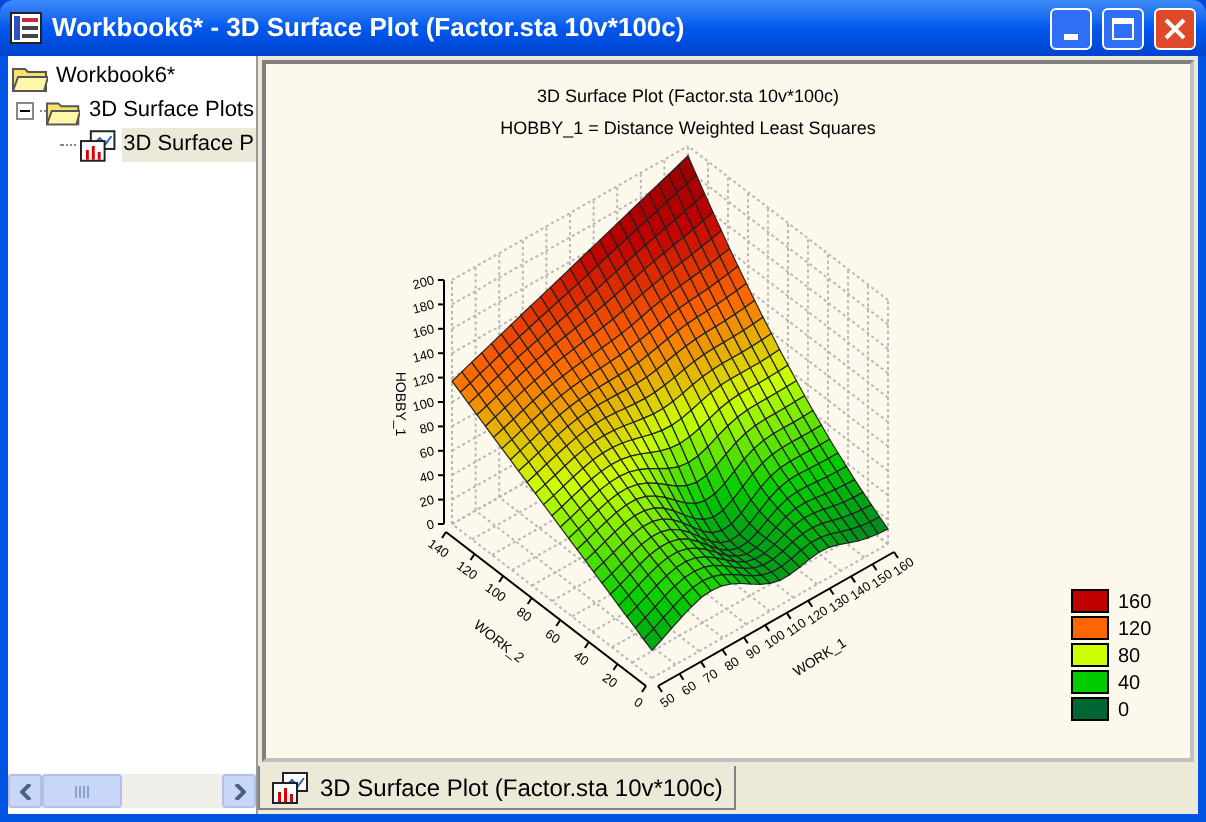 The image size is (1206, 822). I want to click on close-icon, so click(1175, 28).